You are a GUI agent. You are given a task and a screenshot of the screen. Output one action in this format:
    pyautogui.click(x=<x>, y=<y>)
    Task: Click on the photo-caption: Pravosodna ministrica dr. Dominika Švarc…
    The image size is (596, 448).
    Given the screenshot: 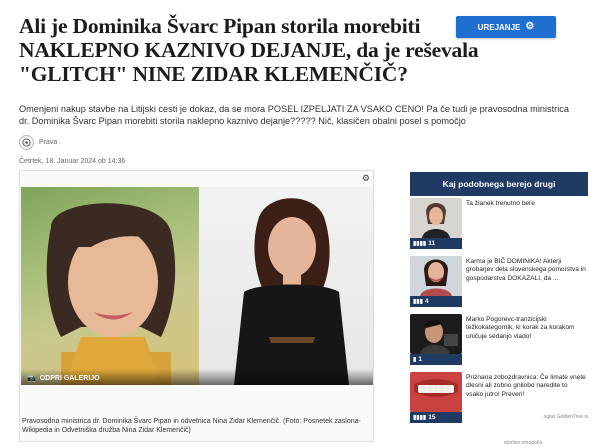 What is the action you would take?
    pyautogui.click(x=191, y=426)
    